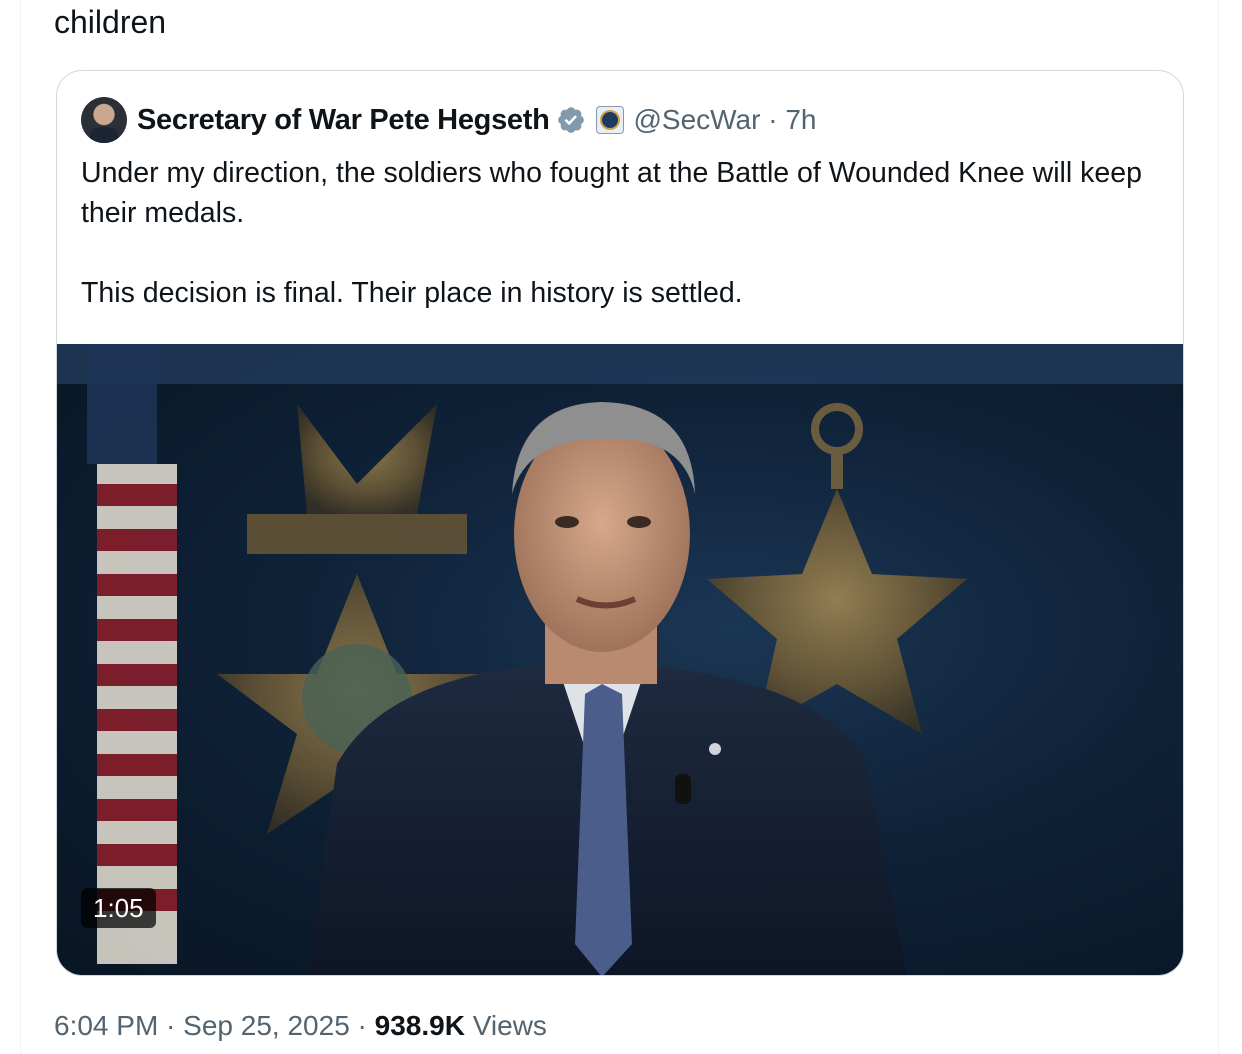 The image size is (1242, 1054). What do you see at coordinates (266, 1025) in the screenshot?
I see `tweet-date: Sep 25, 2025` at bounding box center [266, 1025].